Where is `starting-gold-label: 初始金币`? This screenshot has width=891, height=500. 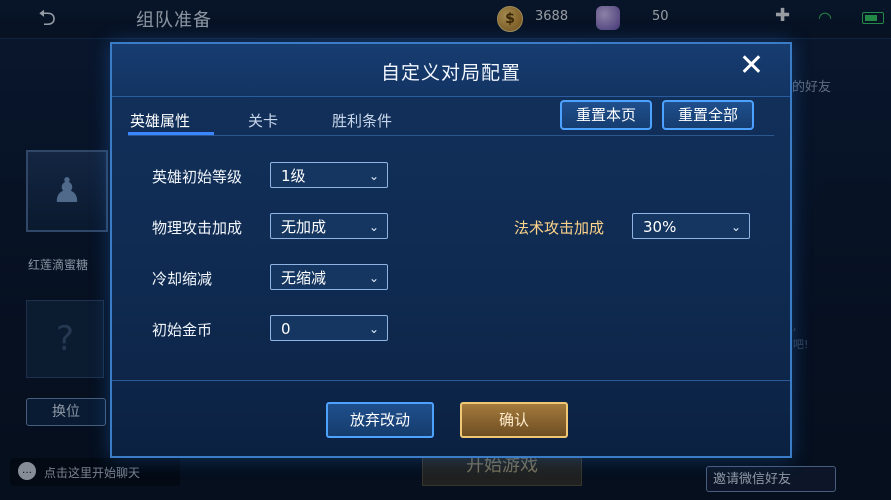
starting-gold-label: 初始金币 is located at coordinates (182, 330).